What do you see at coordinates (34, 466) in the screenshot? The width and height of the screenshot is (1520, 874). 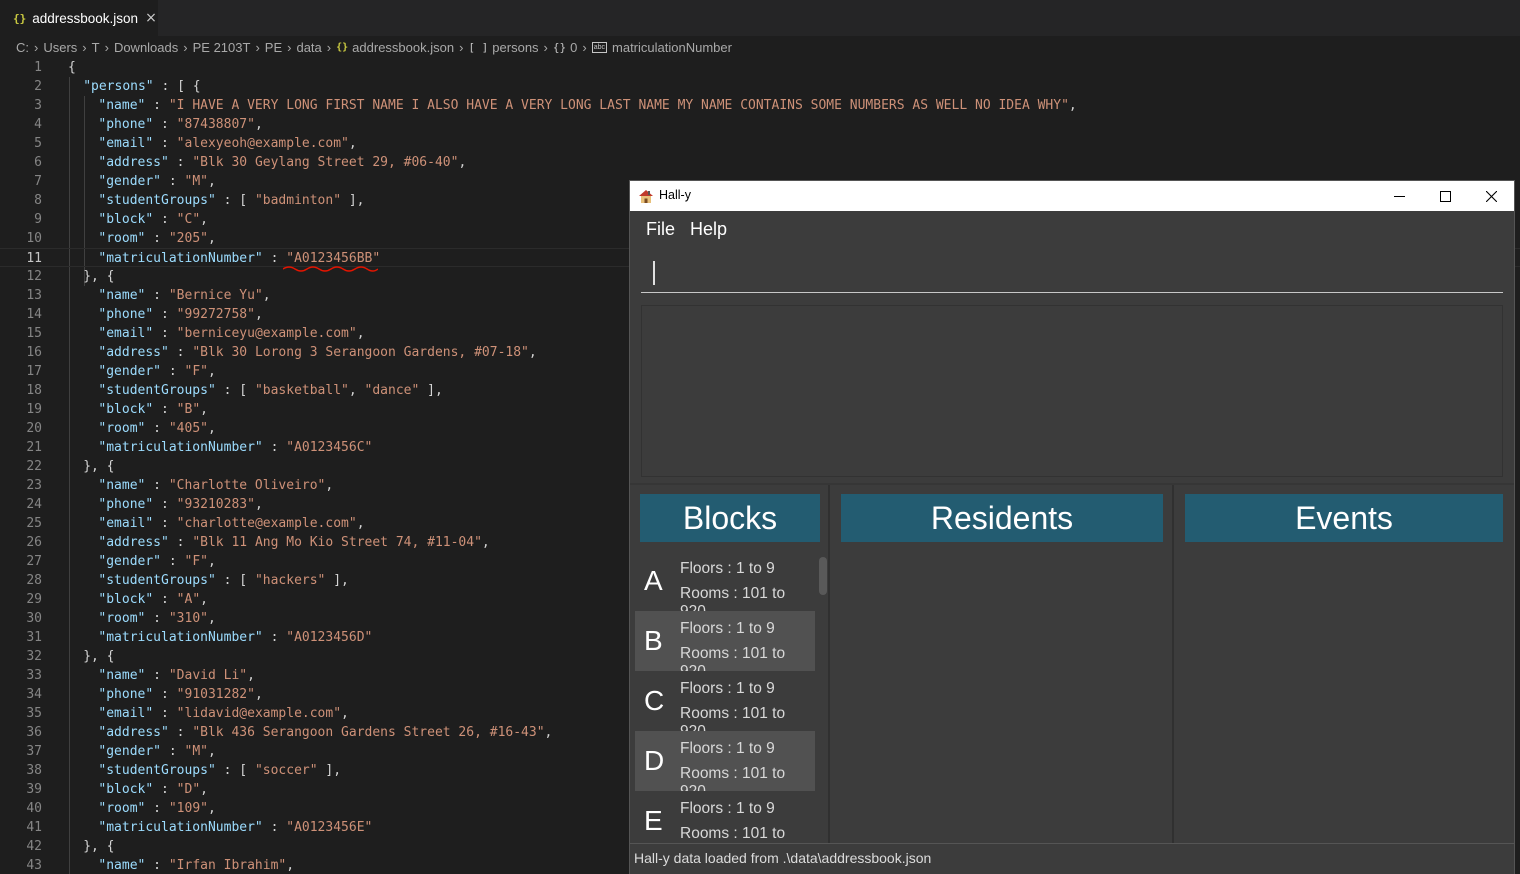 I see `line-number: 22` at bounding box center [34, 466].